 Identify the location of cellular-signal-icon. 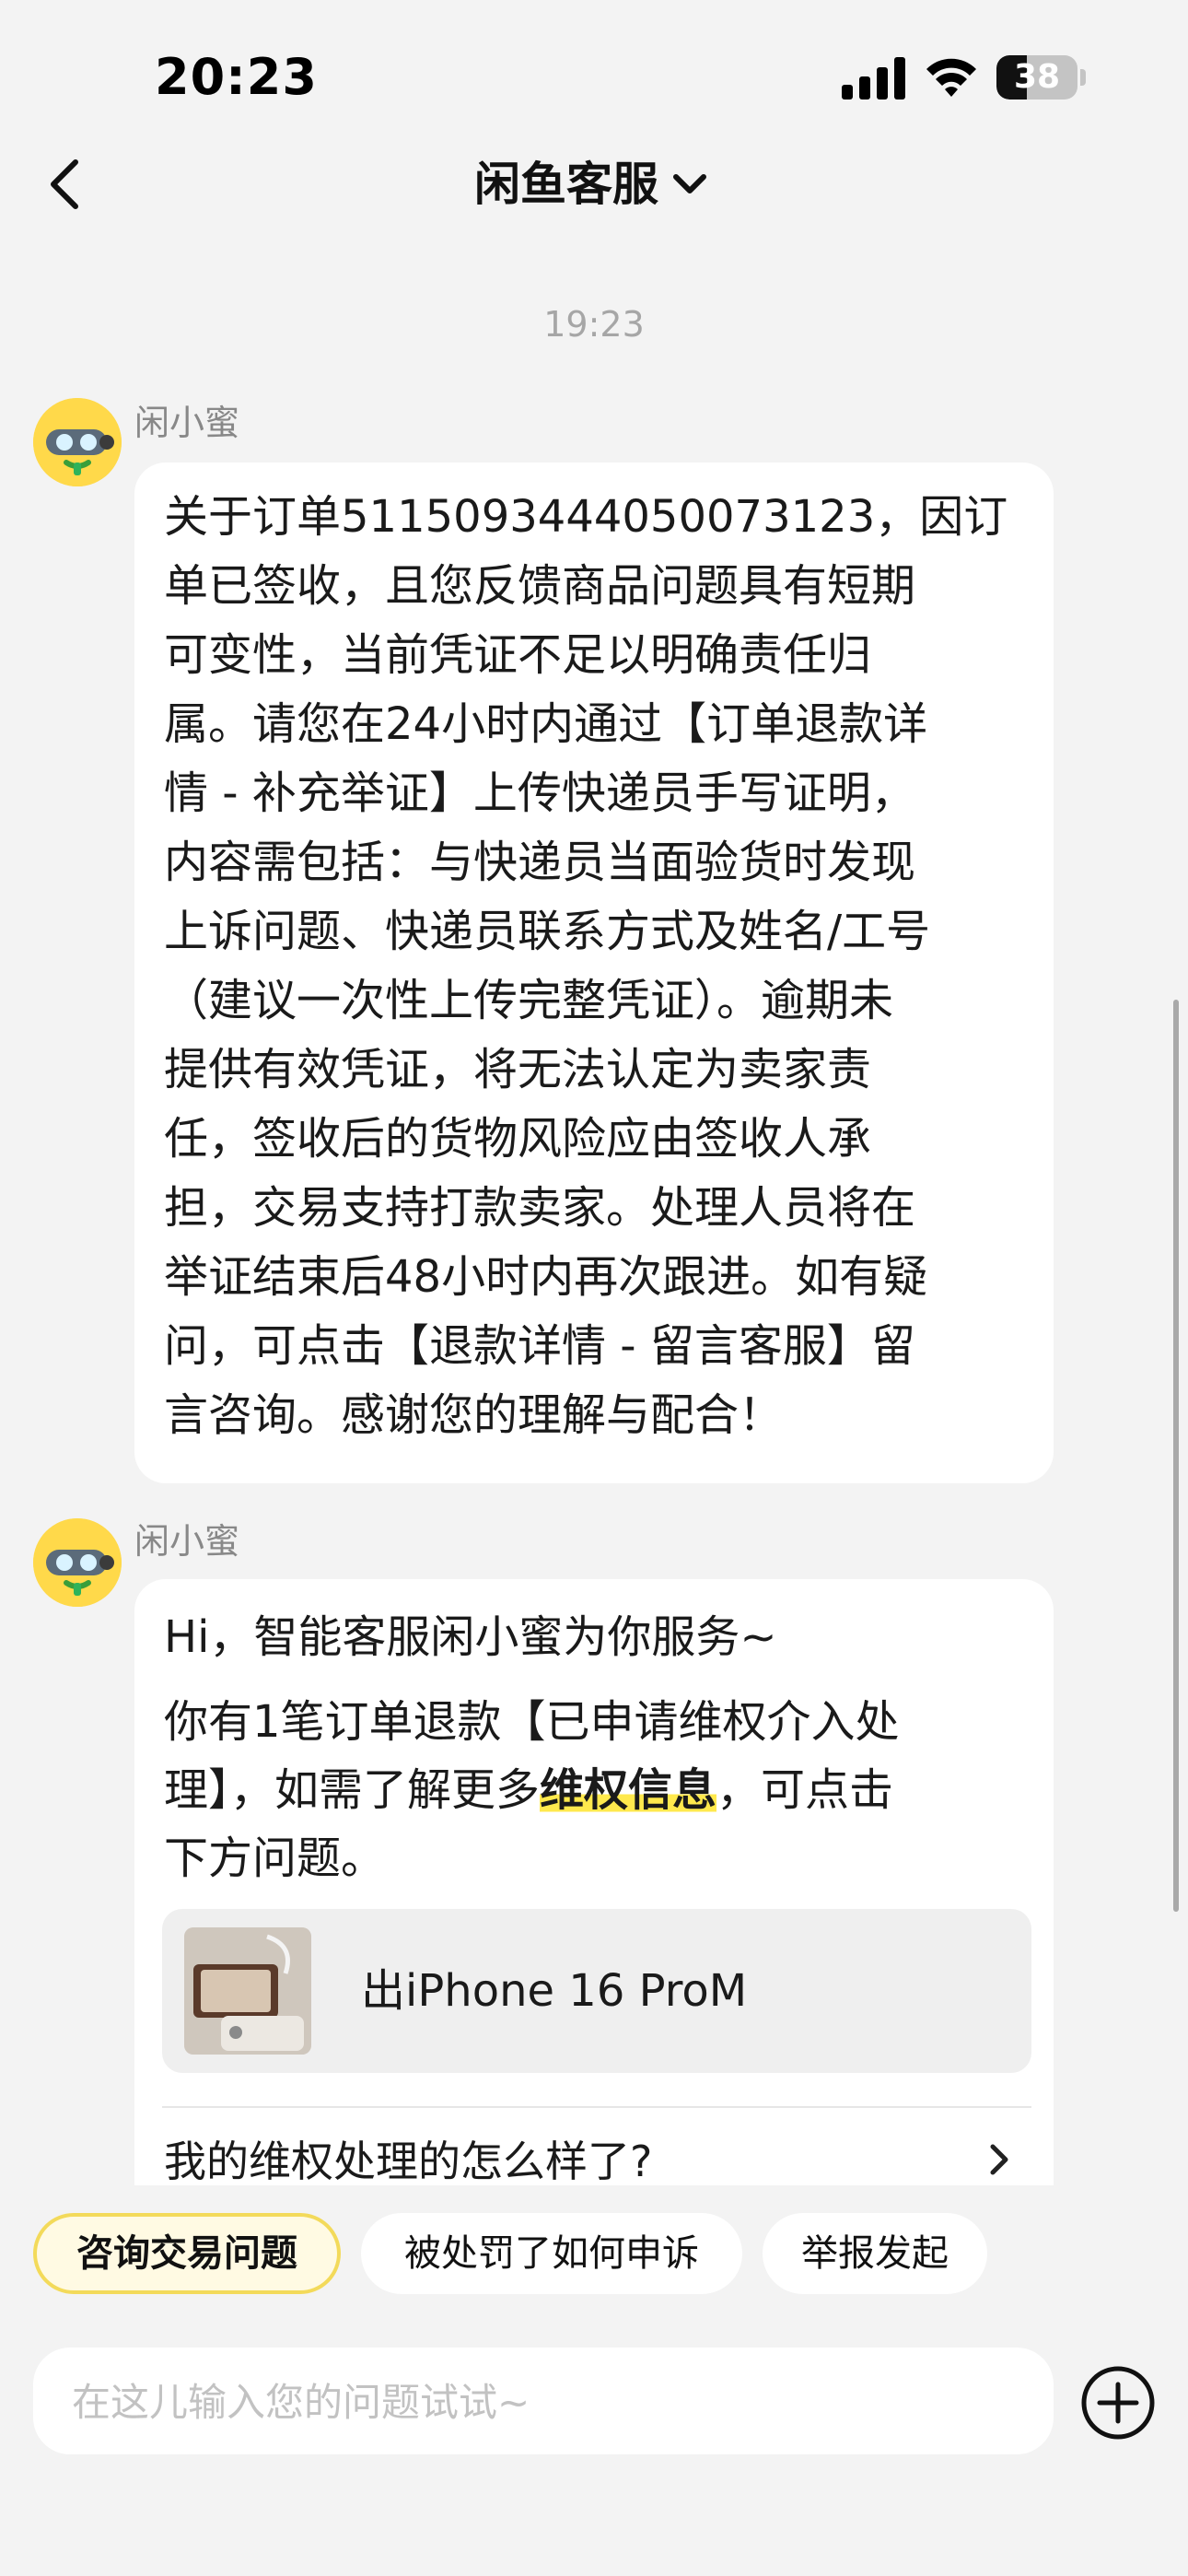
(873, 78).